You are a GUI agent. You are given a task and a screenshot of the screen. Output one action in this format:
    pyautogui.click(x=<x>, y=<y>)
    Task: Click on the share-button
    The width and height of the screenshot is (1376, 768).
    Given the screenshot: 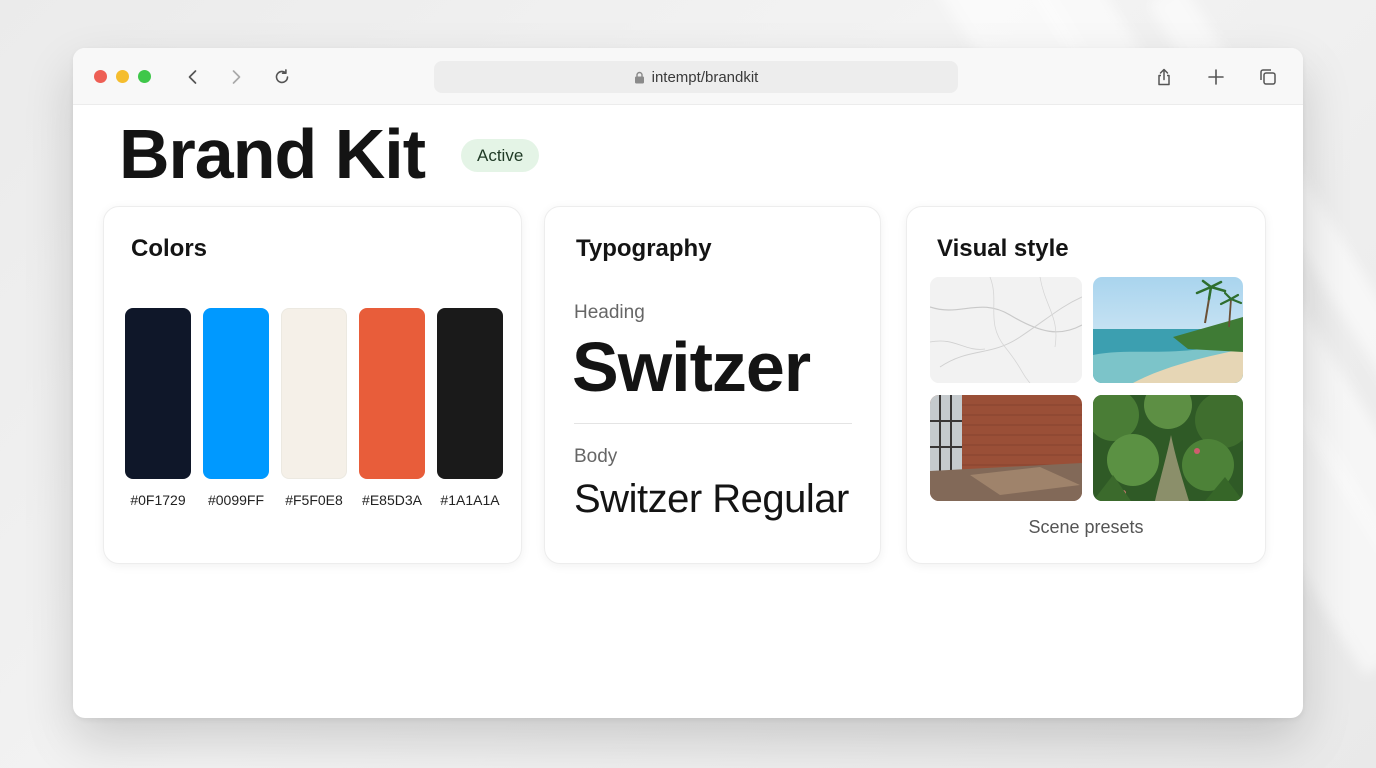 What is the action you would take?
    pyautogui.click(x=1164, y=77)
    